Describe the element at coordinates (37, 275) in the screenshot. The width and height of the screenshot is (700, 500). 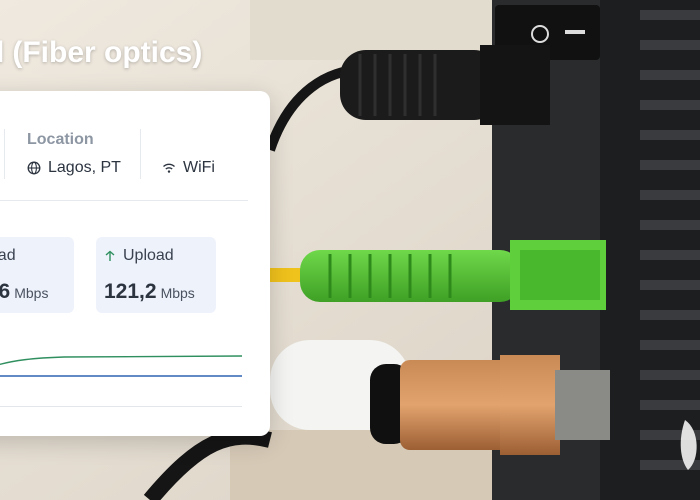
I see `download-speed-tile: ownload 3,6Mbps` at that location.